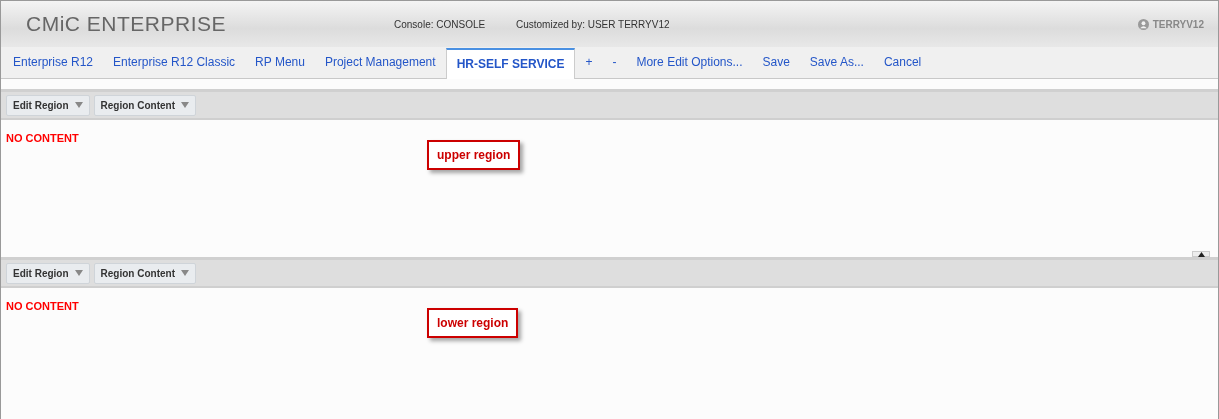 The width and height of the screenshot is (1219, 419). I want to click on tab: HR-SELF SERVICE, so click(510, 63).